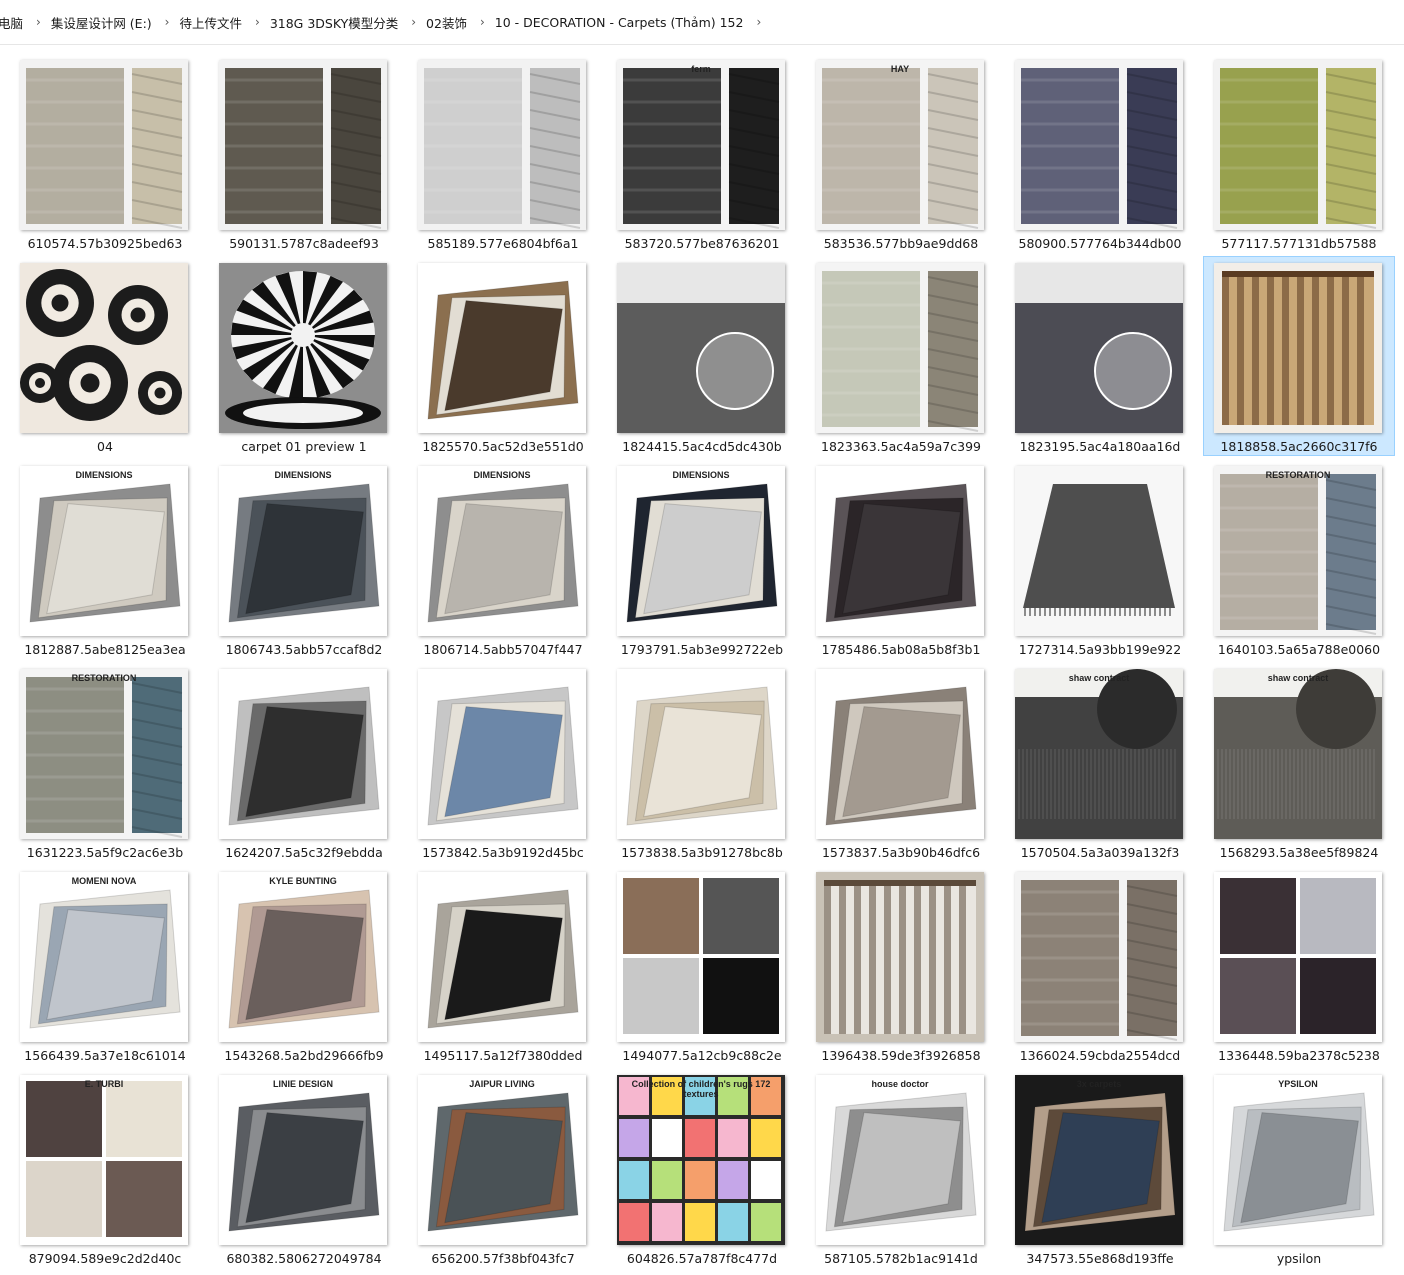  Describe the element at coordinates (304, 1258) in the screenshot. I see `file-name: 680382.5806272049784` at that location.